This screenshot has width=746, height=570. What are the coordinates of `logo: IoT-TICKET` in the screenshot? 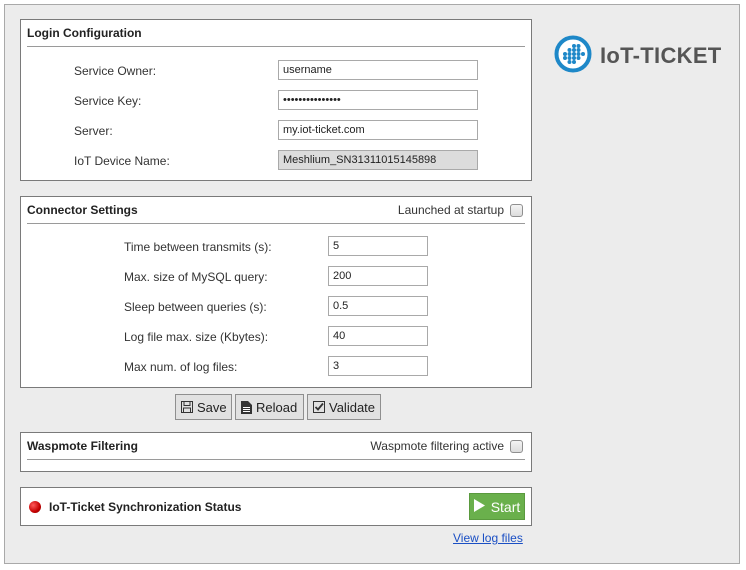 It's located at (638, 55).